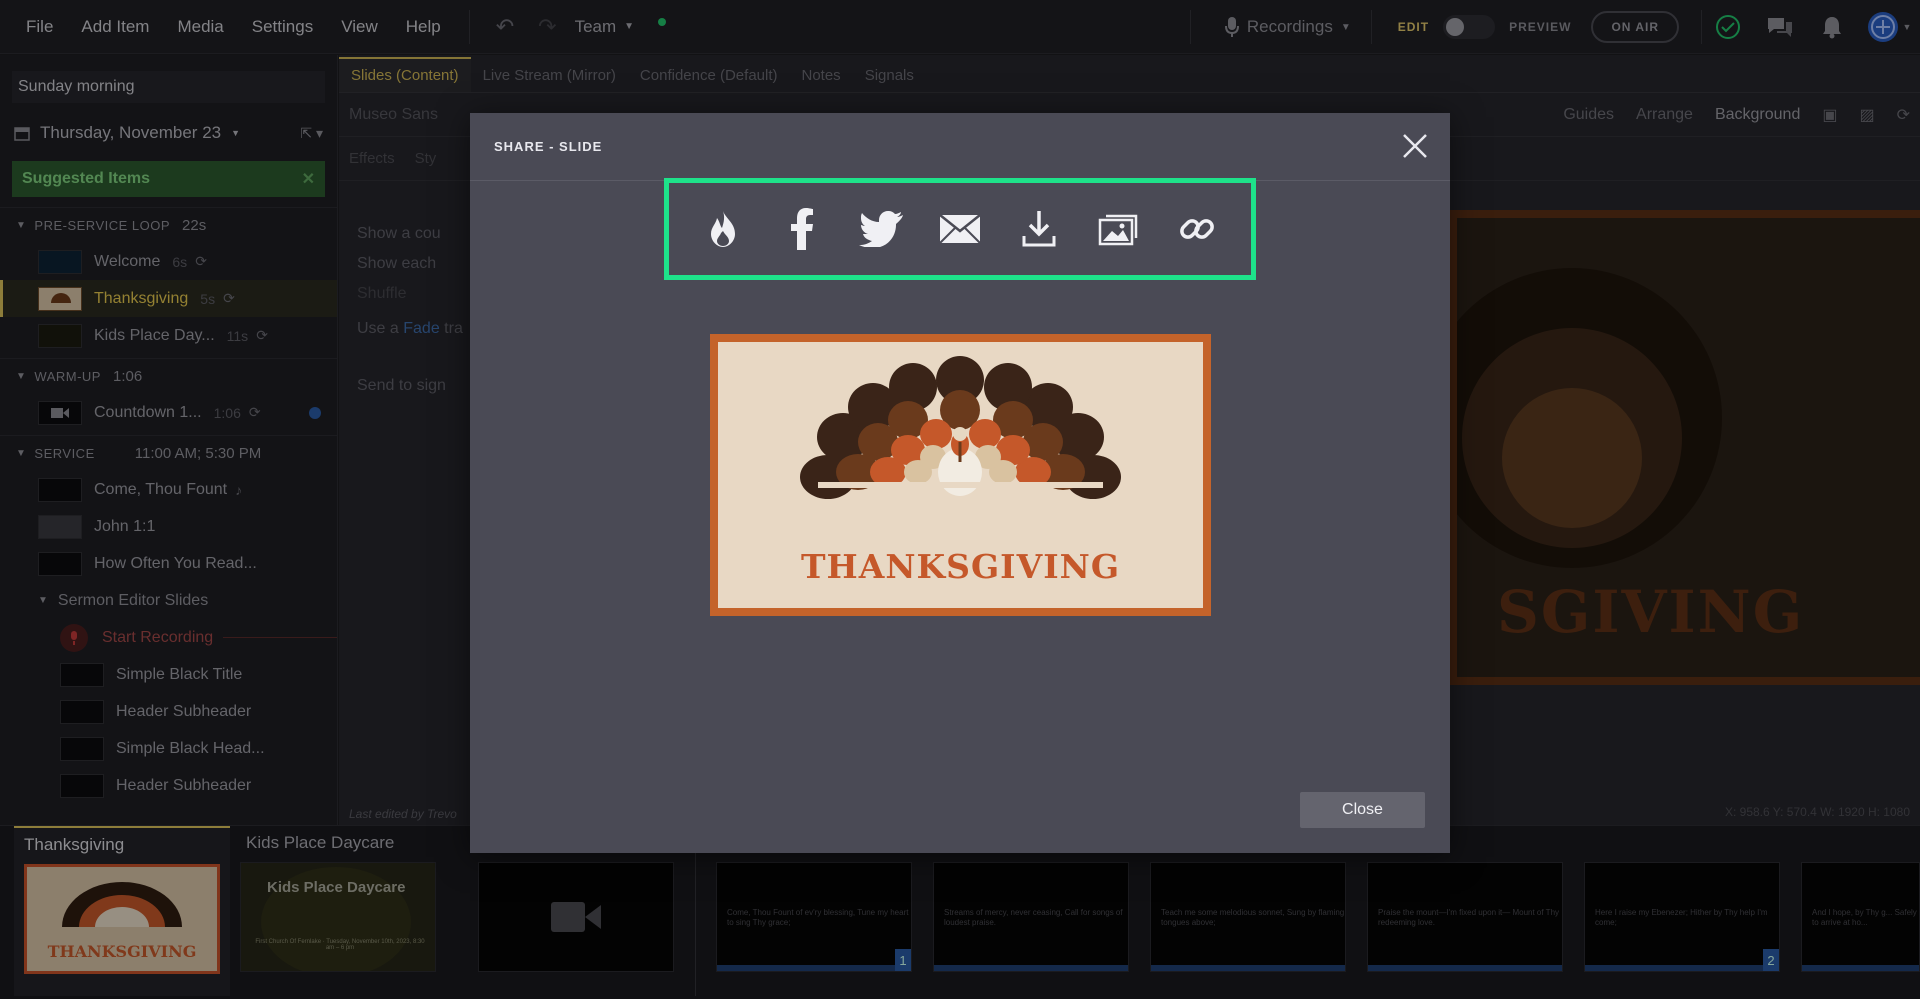 Image resolution: width=1920 pixels, height=999 pixels. Describe the element at coordinates (1362, 810) in the screenshot. I see `close-button: Close` at that location.